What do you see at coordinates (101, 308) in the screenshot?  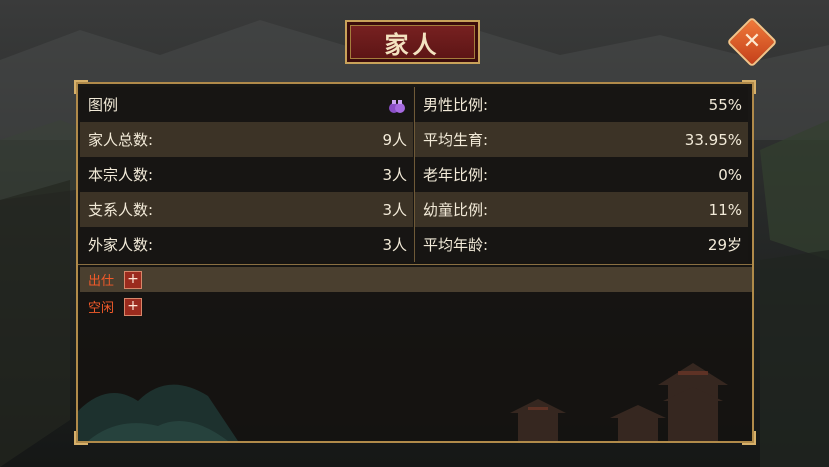 I see `status-label: 空闲` at bounding box center [101, 308].